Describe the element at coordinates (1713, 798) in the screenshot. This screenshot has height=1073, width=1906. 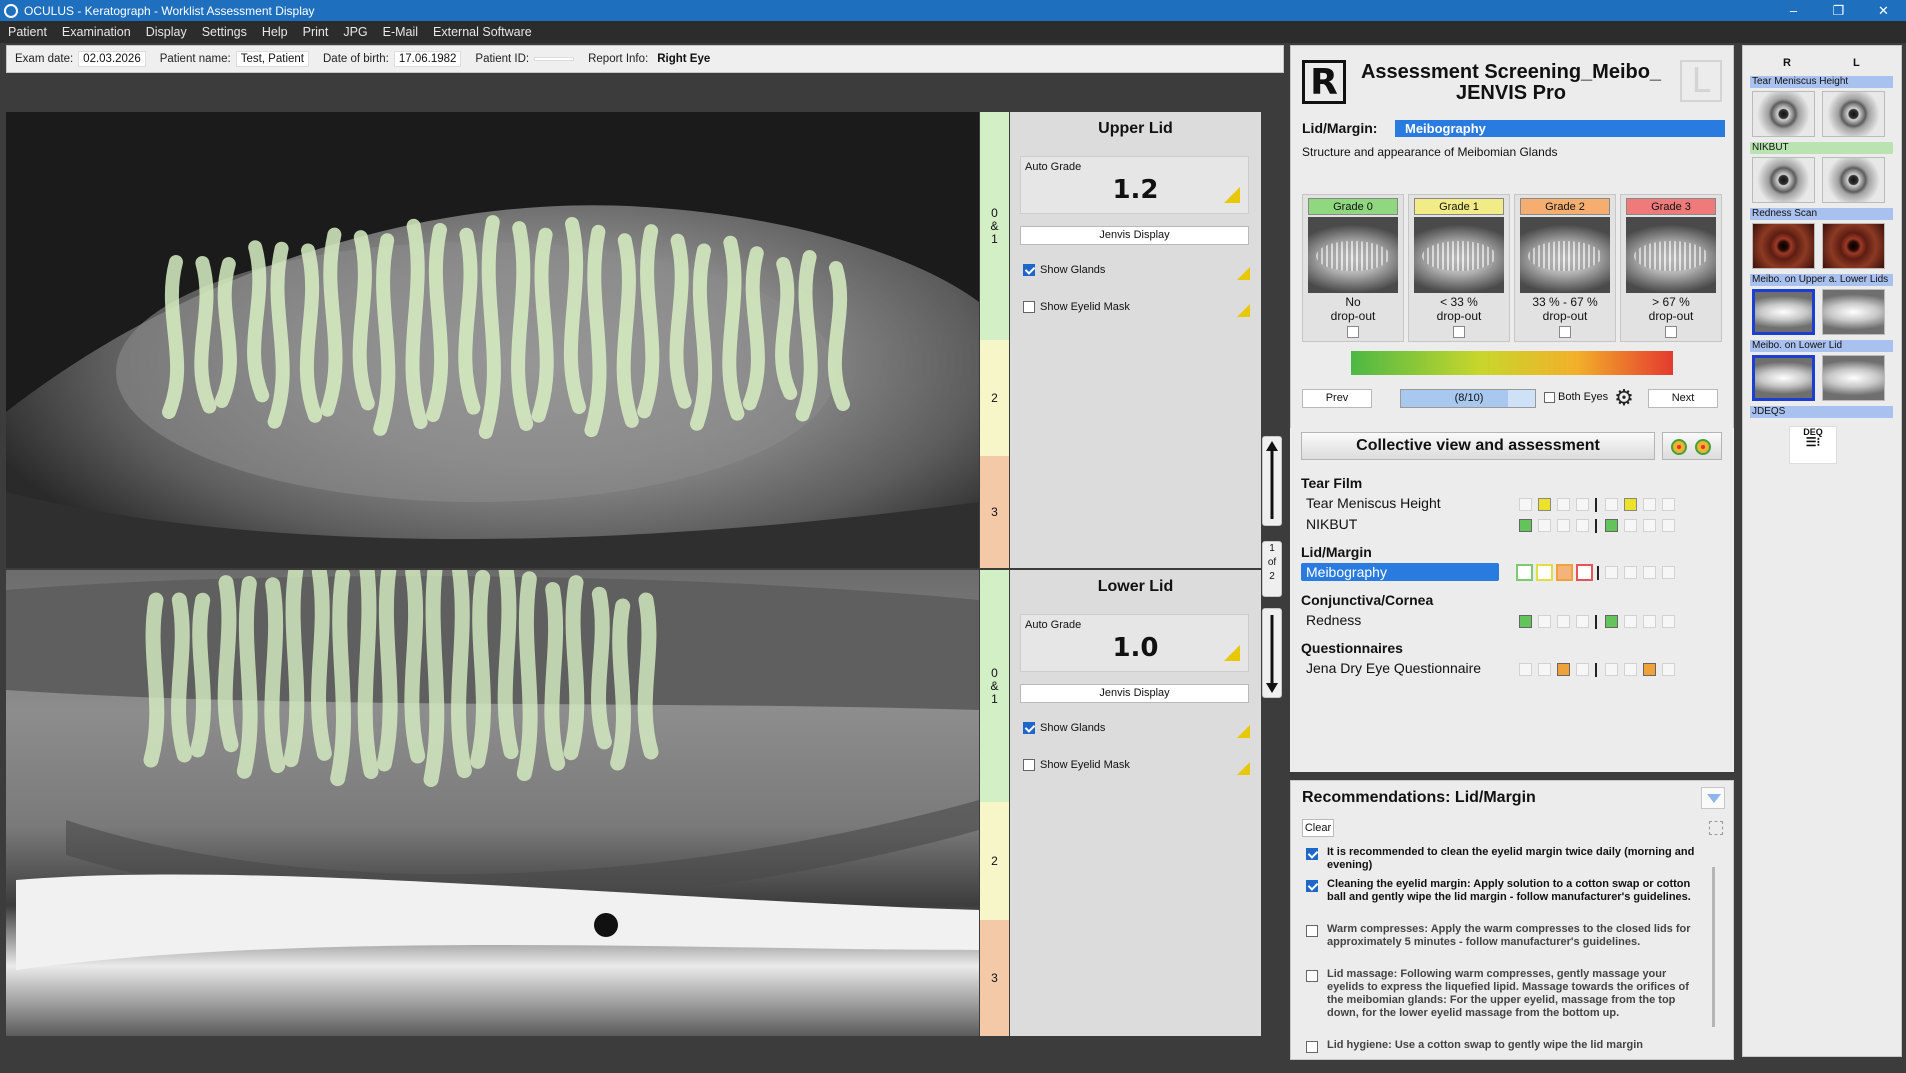
I see `recommendations-dropdown-button` at that location.